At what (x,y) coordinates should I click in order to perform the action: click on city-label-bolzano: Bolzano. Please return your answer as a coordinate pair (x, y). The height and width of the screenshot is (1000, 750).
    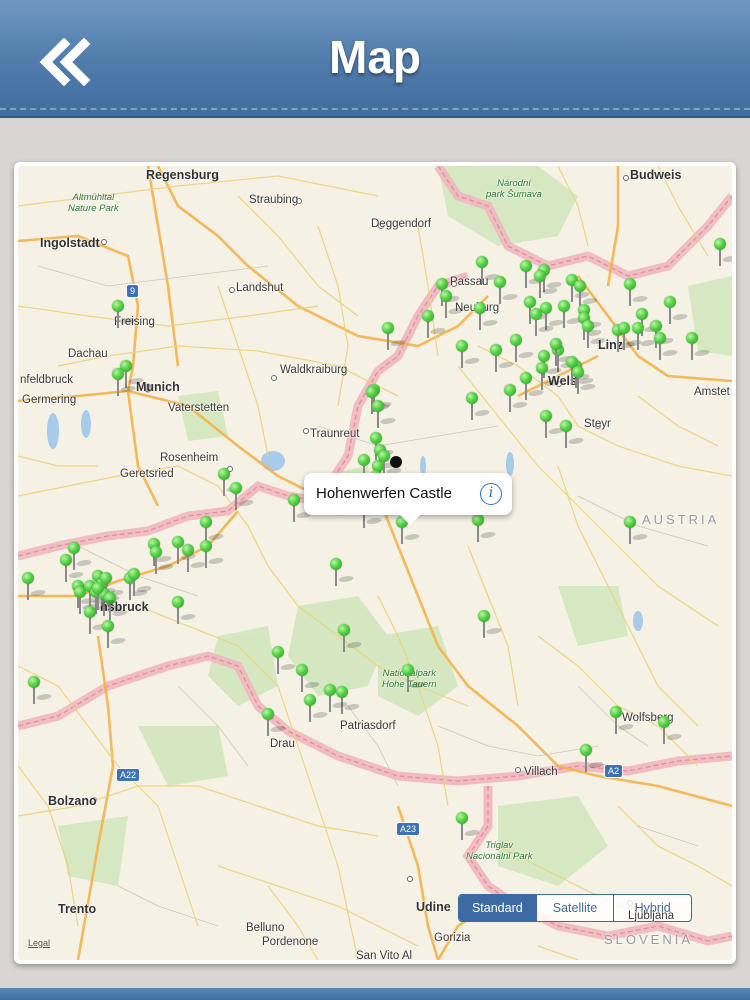
    Looking at the image, I should click on (72, 801).